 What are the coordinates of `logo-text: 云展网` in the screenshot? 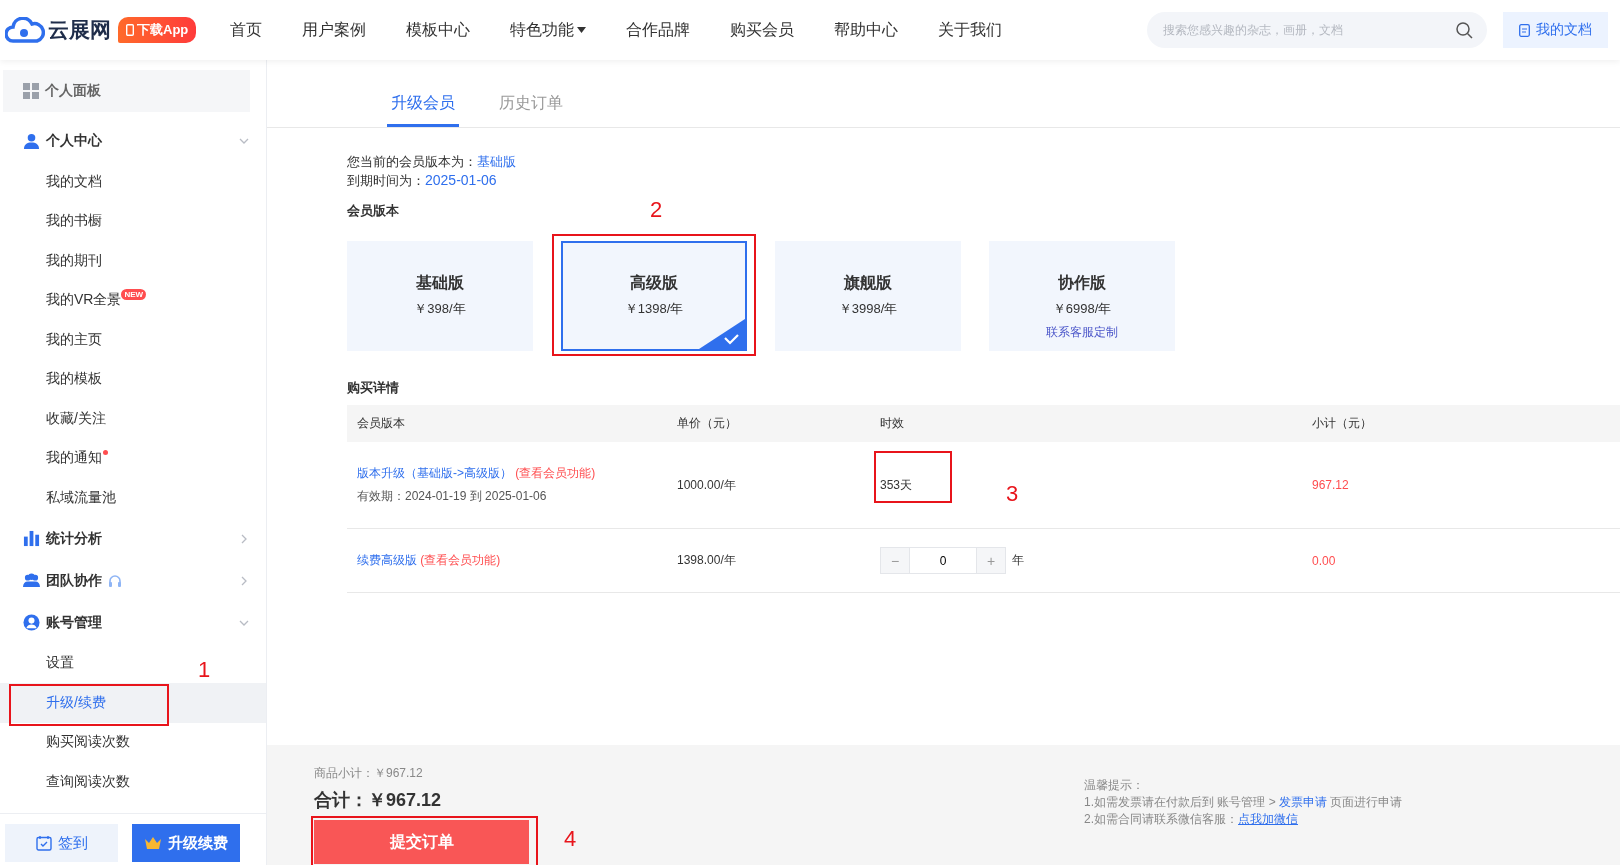 It's located at (79, 30).